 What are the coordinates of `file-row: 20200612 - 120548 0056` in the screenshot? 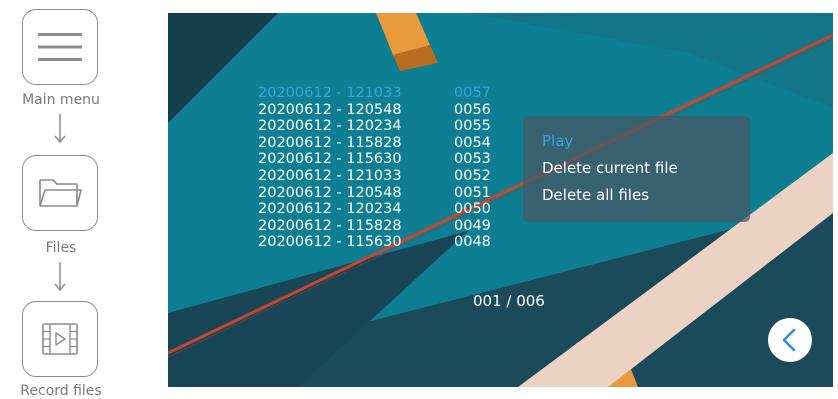 It's located at (388, 110).